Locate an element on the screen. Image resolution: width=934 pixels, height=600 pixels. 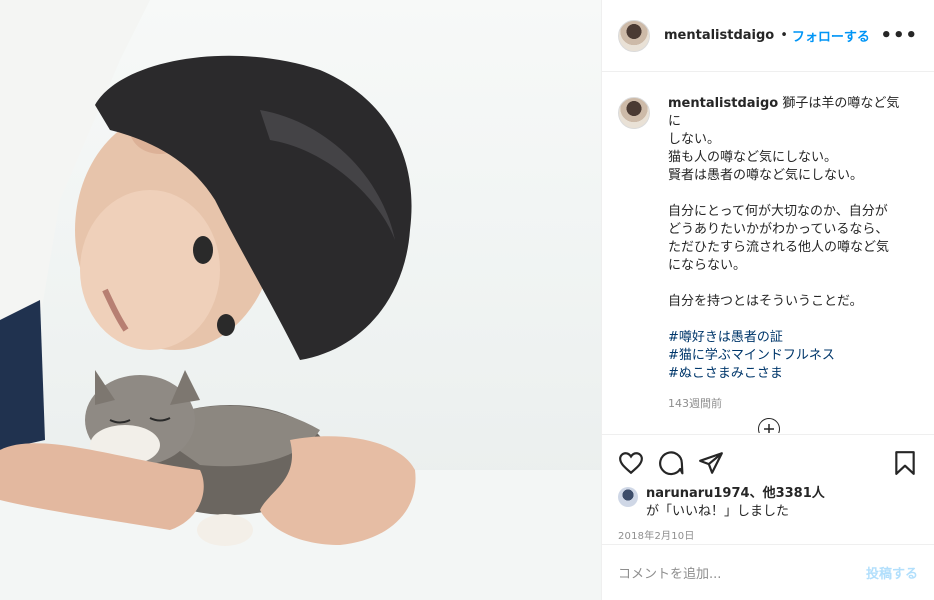
plus-circle-icon is located at coordinates (769, 425).